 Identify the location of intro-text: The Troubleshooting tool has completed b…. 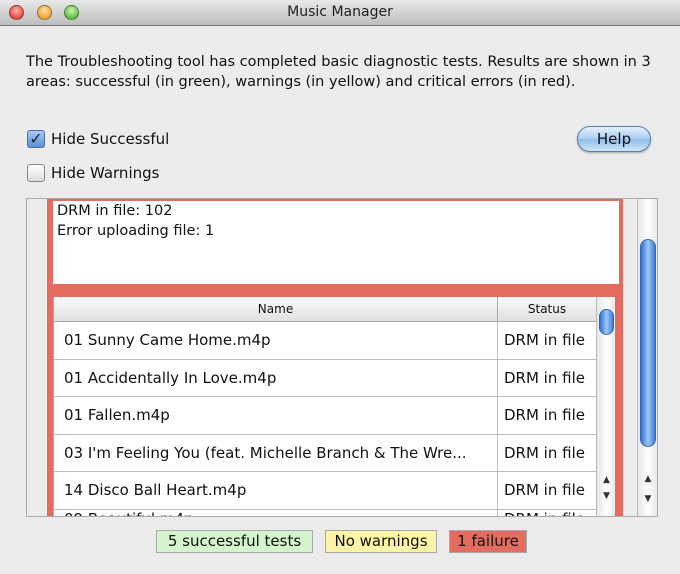
(338, 72).